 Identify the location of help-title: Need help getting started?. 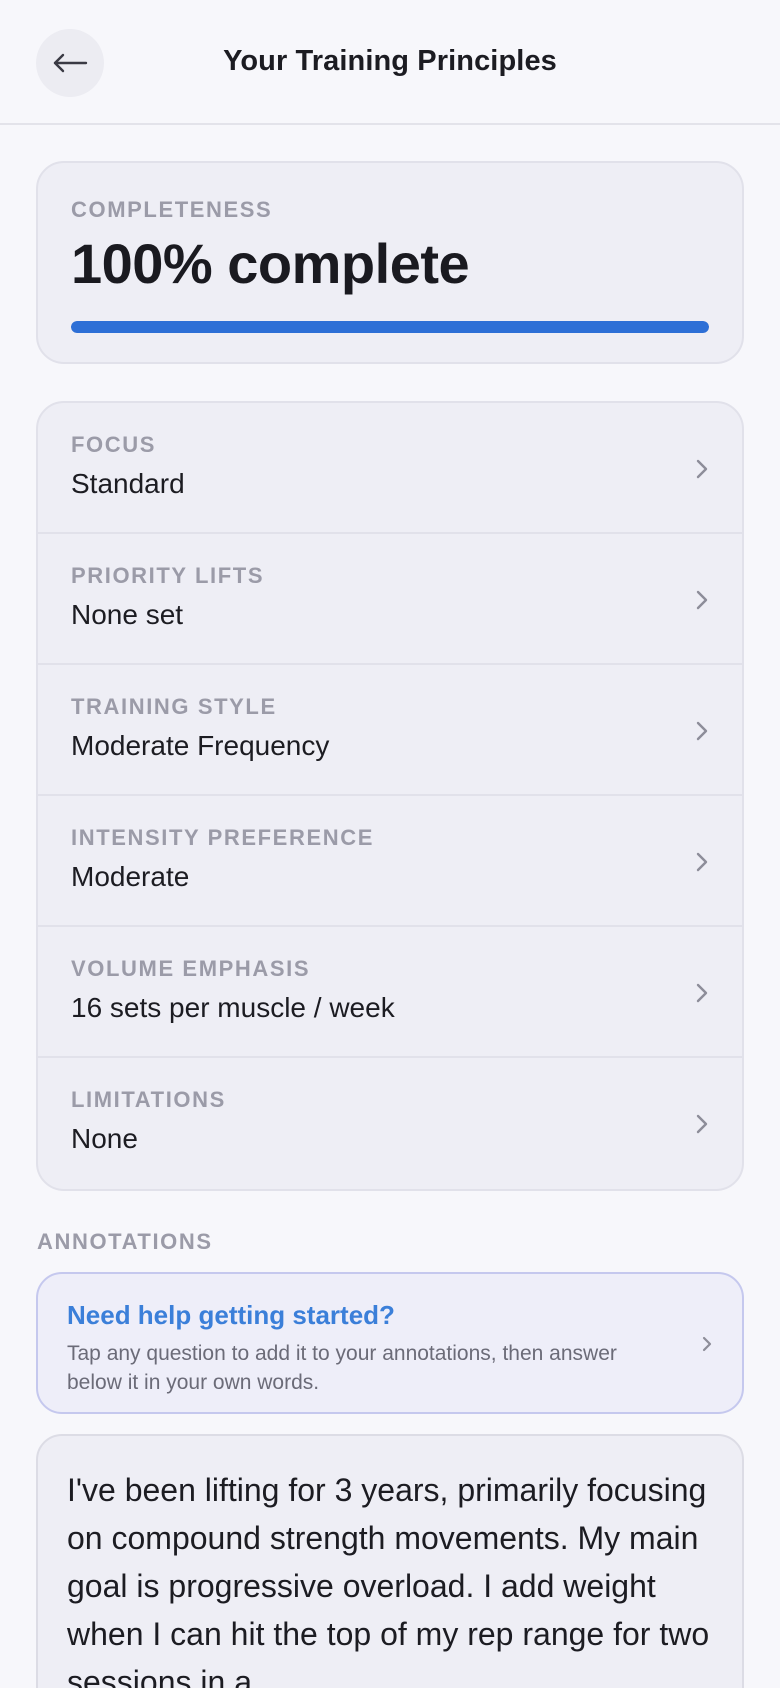
(231, 1315).